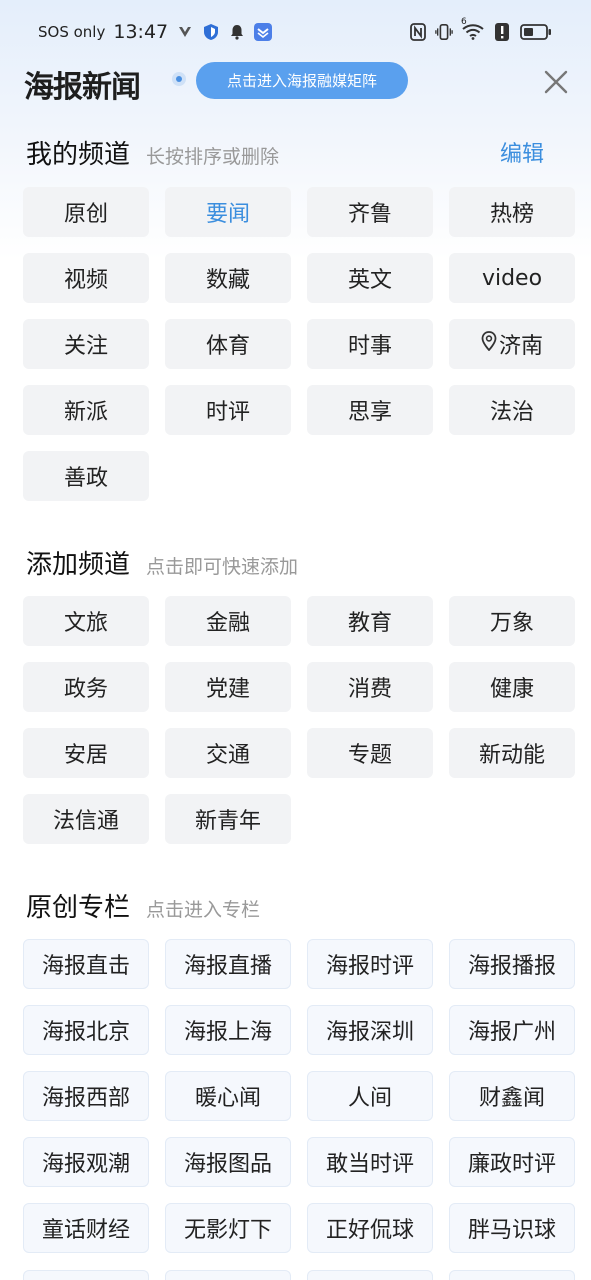  I want to click on add-channel-item: 万象, so click(512, 621).